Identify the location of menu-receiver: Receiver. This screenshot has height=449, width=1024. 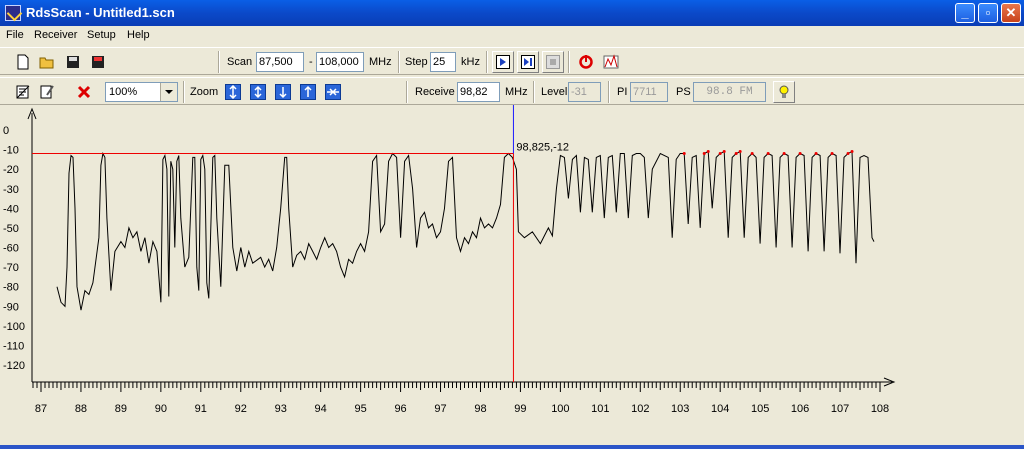
(55, 35).